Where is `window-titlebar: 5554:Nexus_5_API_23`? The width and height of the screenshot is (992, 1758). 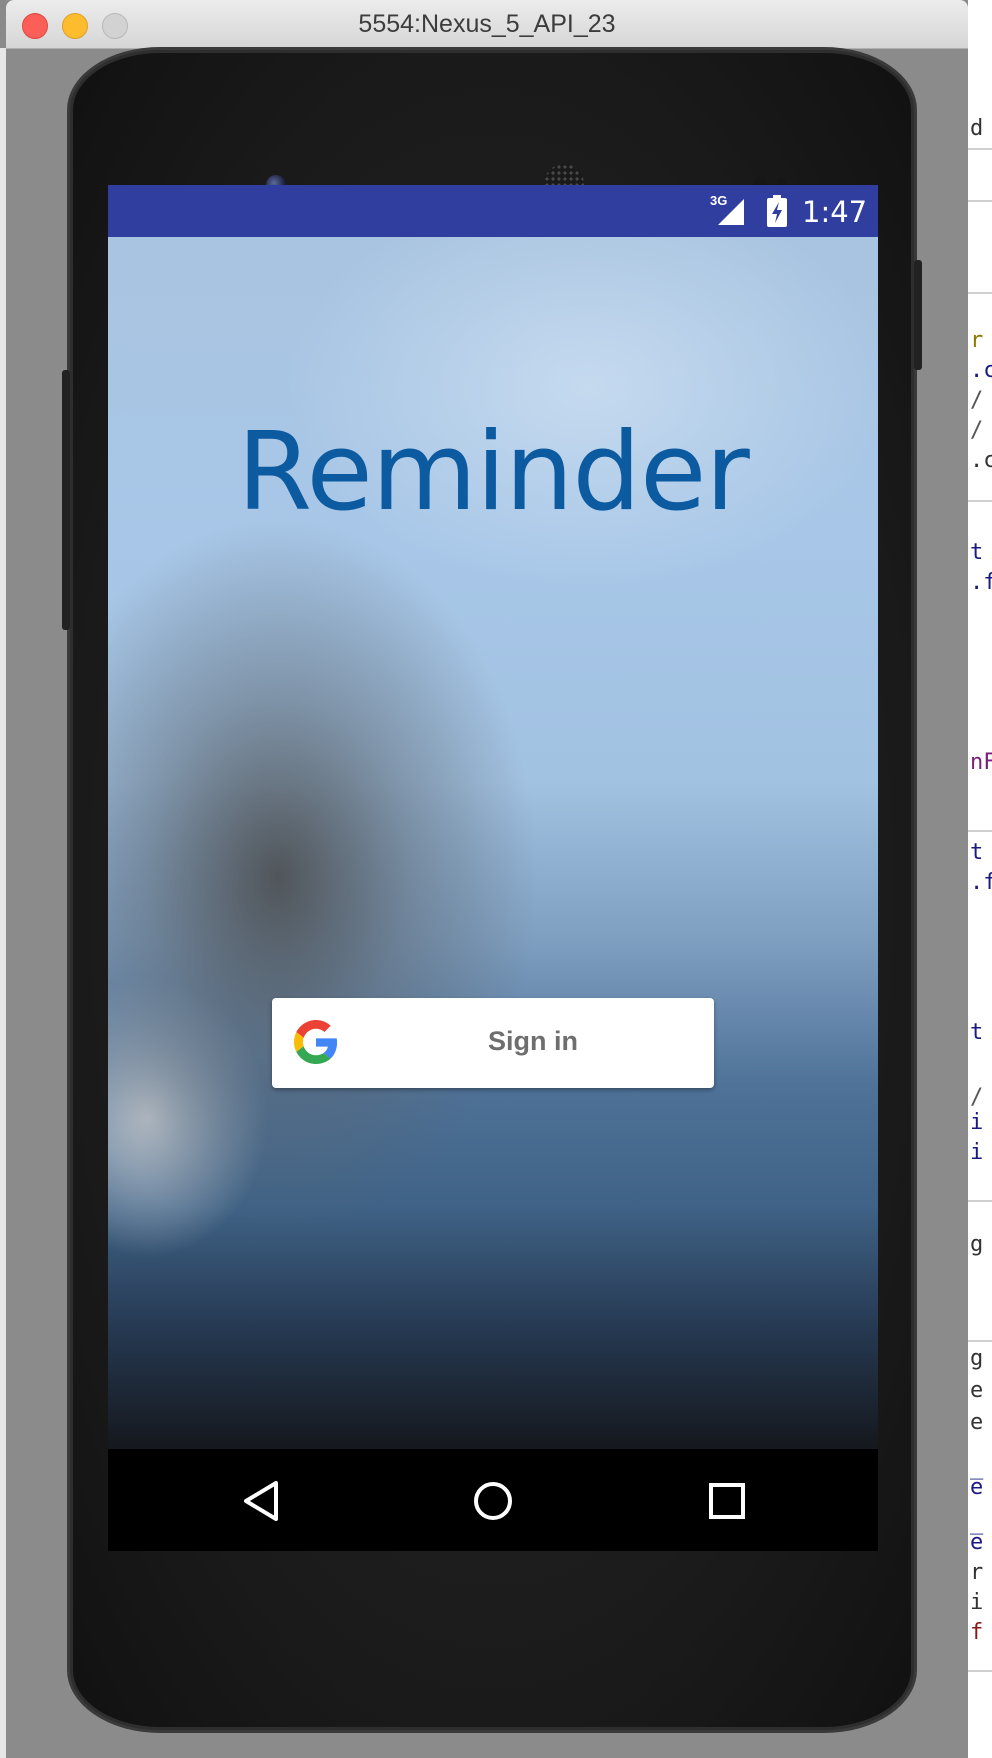 window-titlebar: 5554:Nexus_5_API_23 is located at coordinates (487, 24).